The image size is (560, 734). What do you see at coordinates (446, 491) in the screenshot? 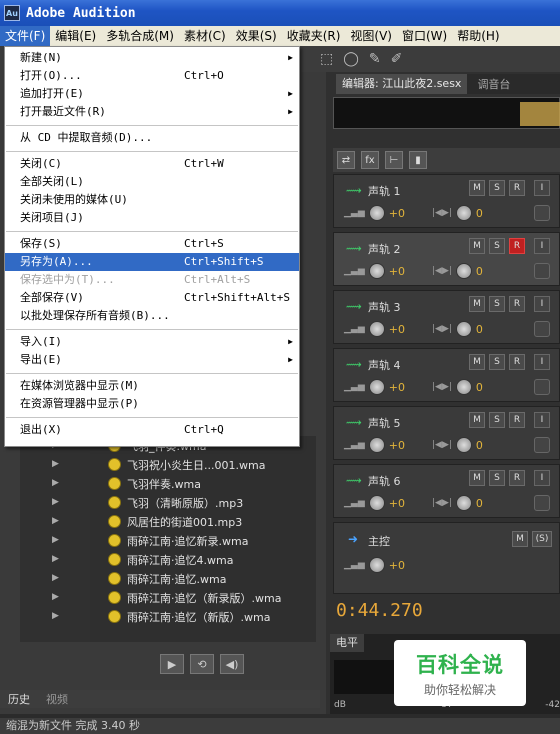
I see `track-row: ⟿ 声轨 6 M S R I ▁▃▅ +0 |◀▶| 0` at bounding box center [446, 491].